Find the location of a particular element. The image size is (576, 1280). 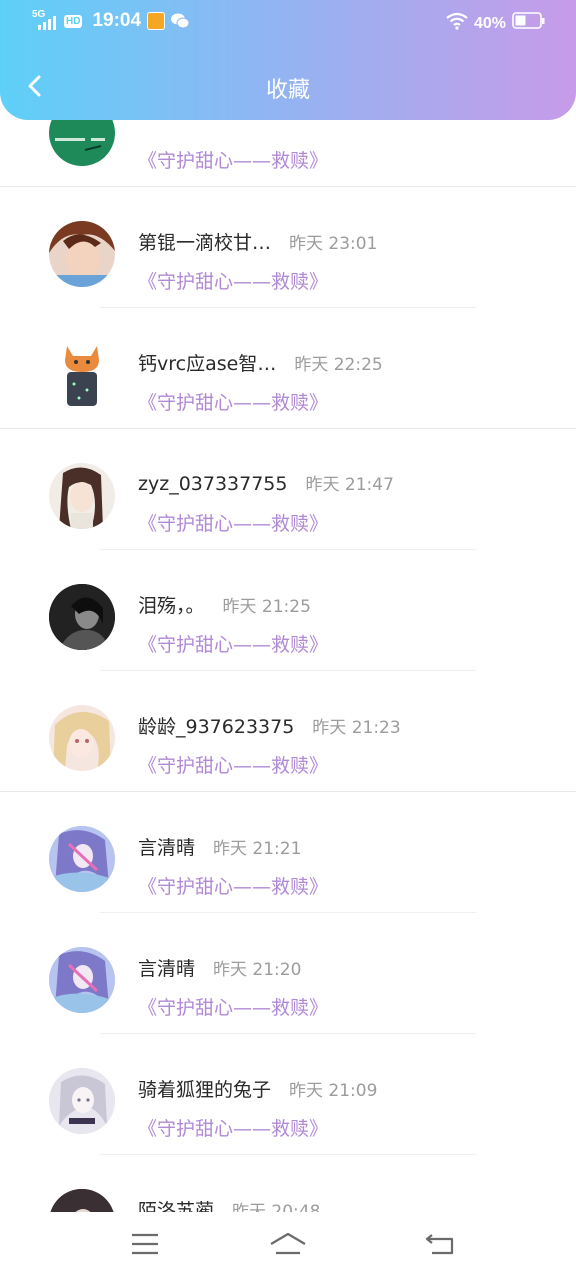

clock: 19:04 is located at coordinates (117, 20).